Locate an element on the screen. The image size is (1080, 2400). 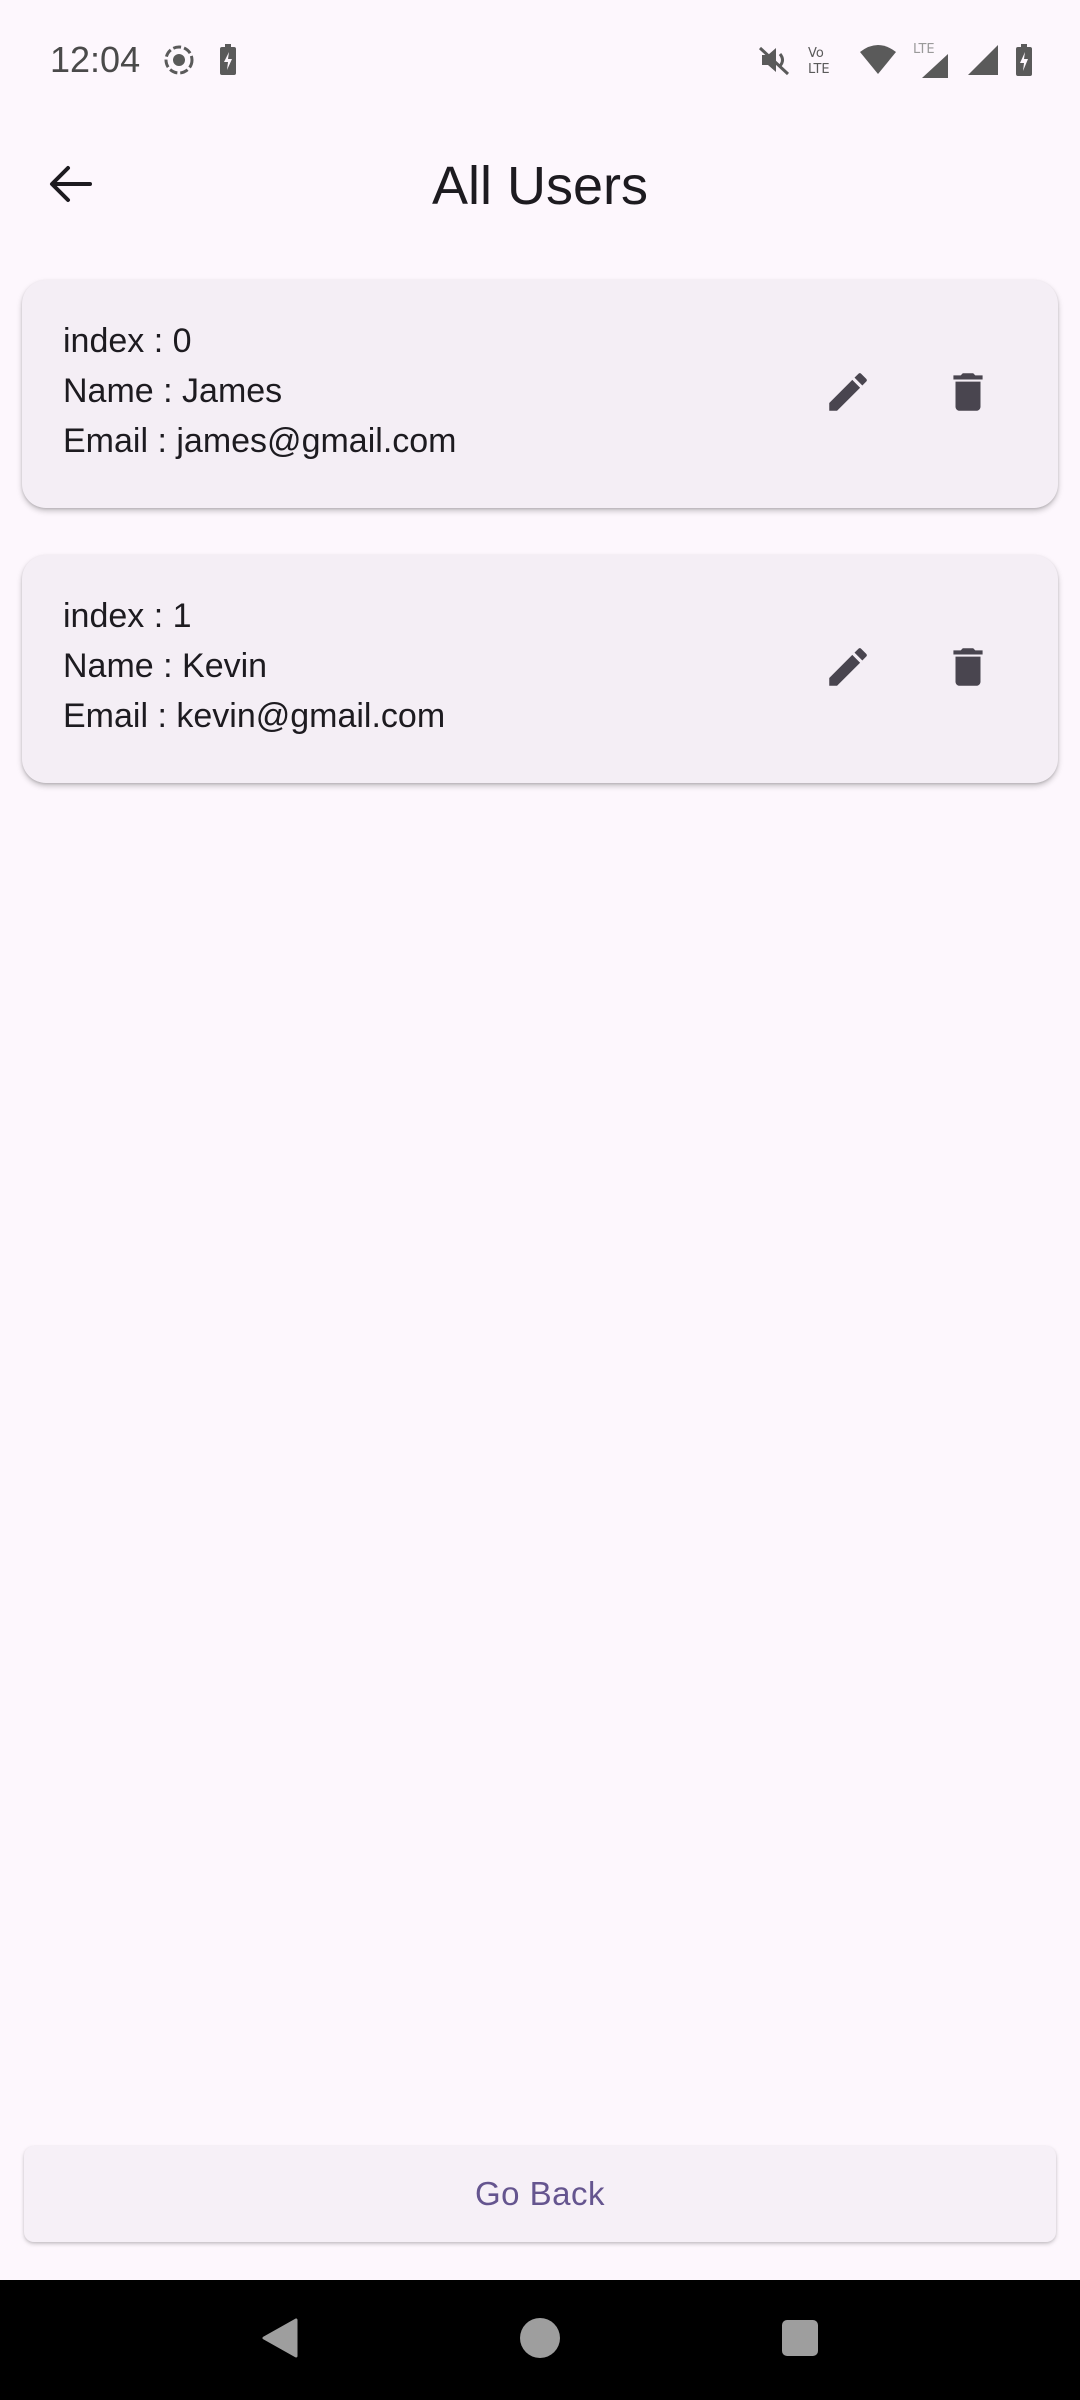
nav-home-icon is located at coordinates (540, 2340).